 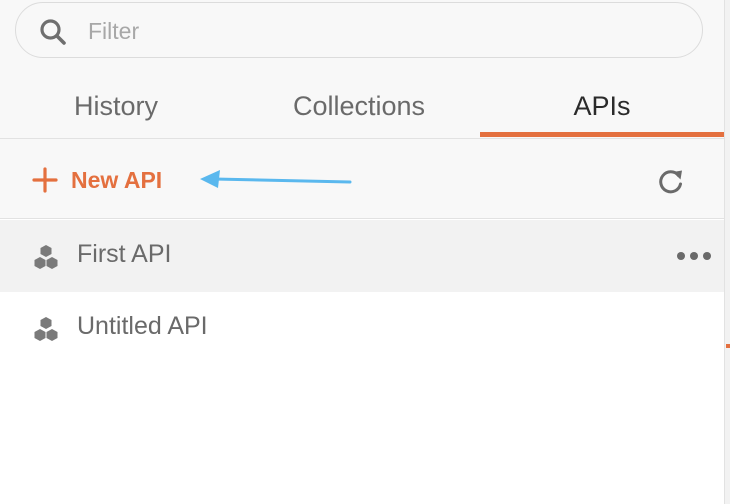 What do you see at coordinates (142, 326) in the screenshot?
I see `api-name: Untitled API` at bounding box center [142, 326].